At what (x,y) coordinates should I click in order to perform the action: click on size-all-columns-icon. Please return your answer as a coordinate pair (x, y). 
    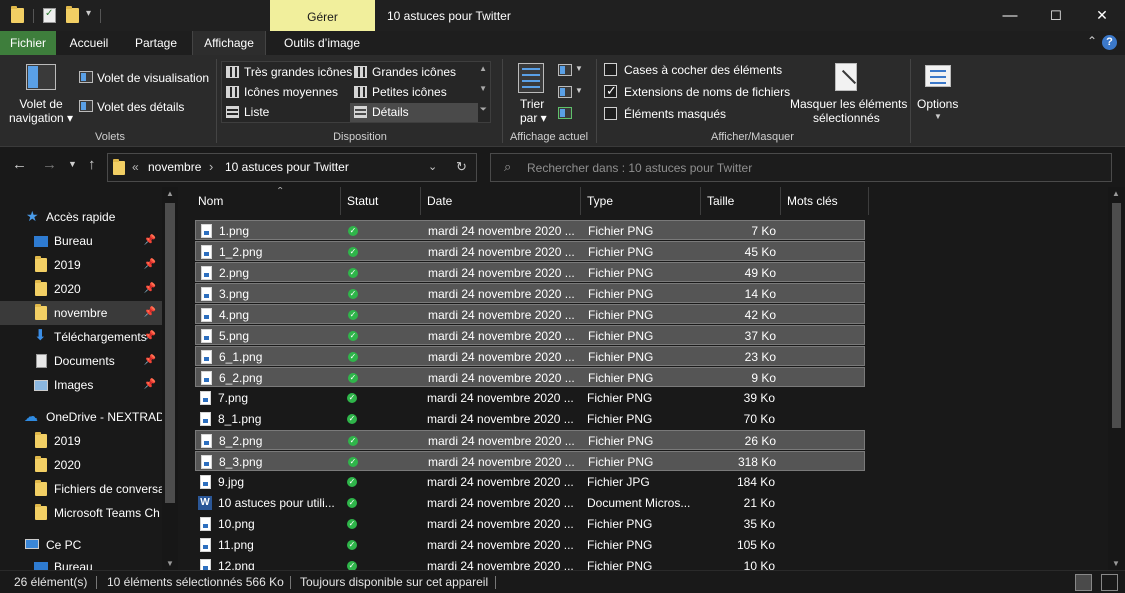
    Looking at the image, I should click on (565, 113).